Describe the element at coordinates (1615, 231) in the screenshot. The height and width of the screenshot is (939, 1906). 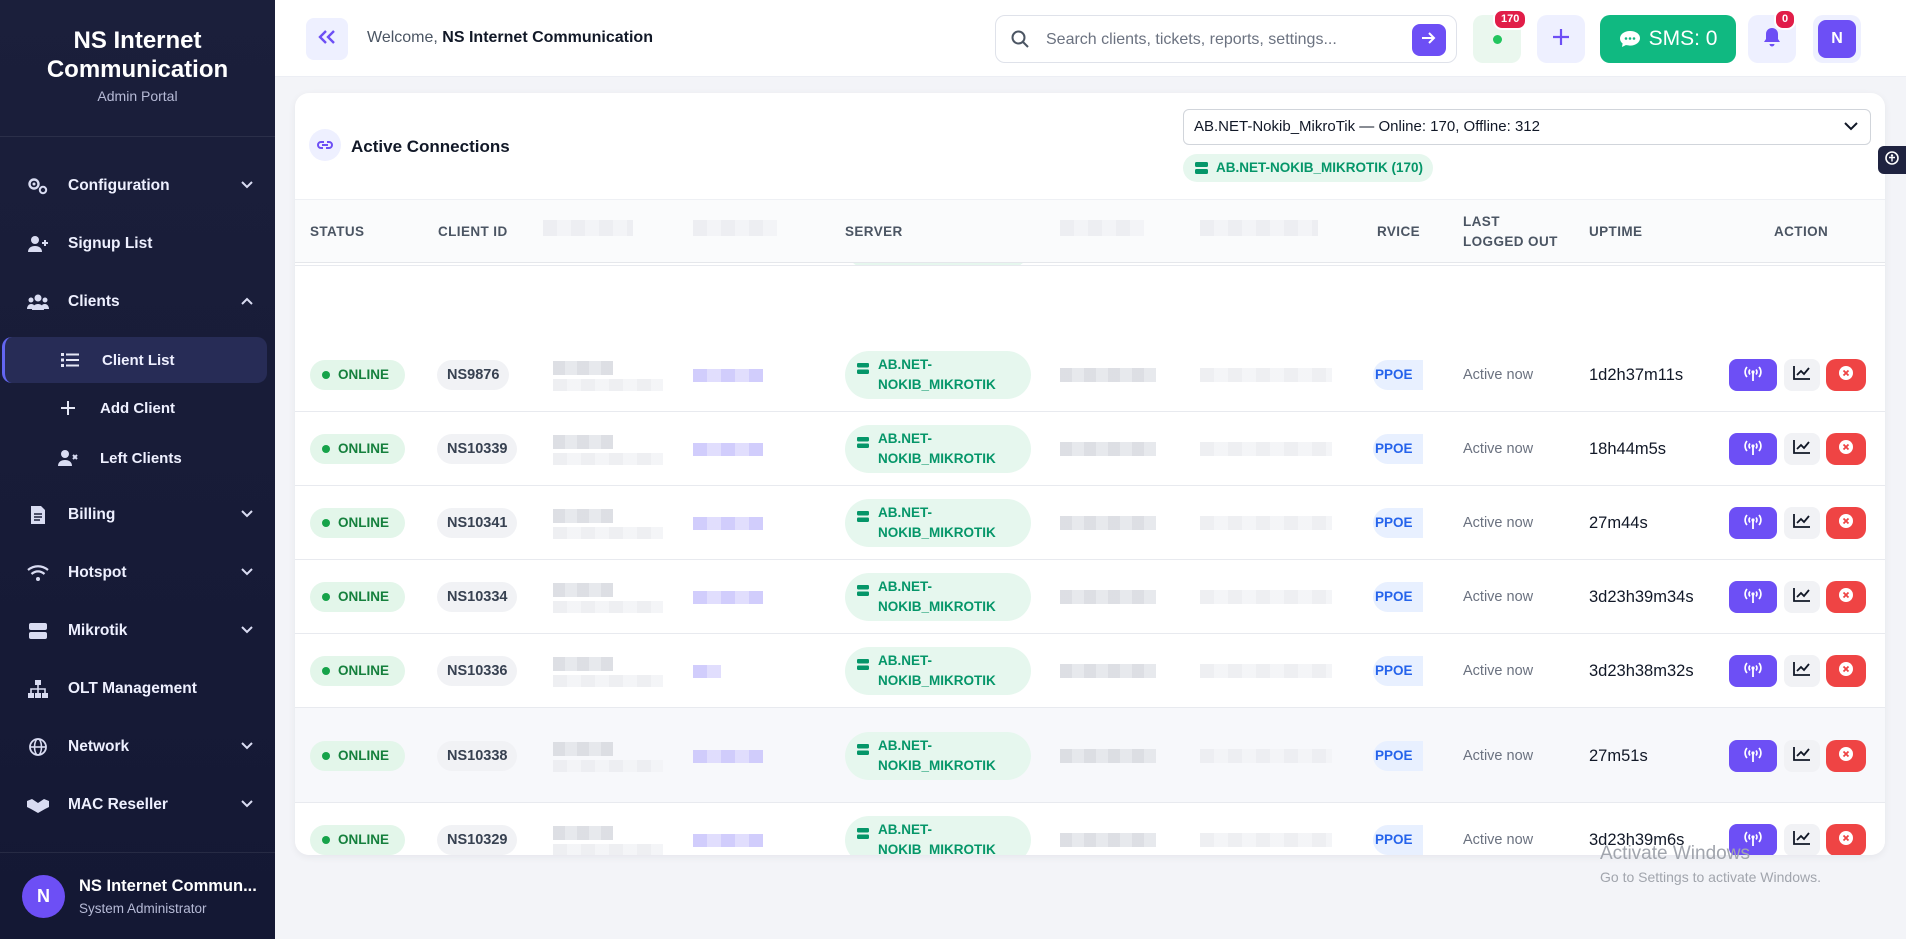
I see `header-uptime: UPTIME` at that location.